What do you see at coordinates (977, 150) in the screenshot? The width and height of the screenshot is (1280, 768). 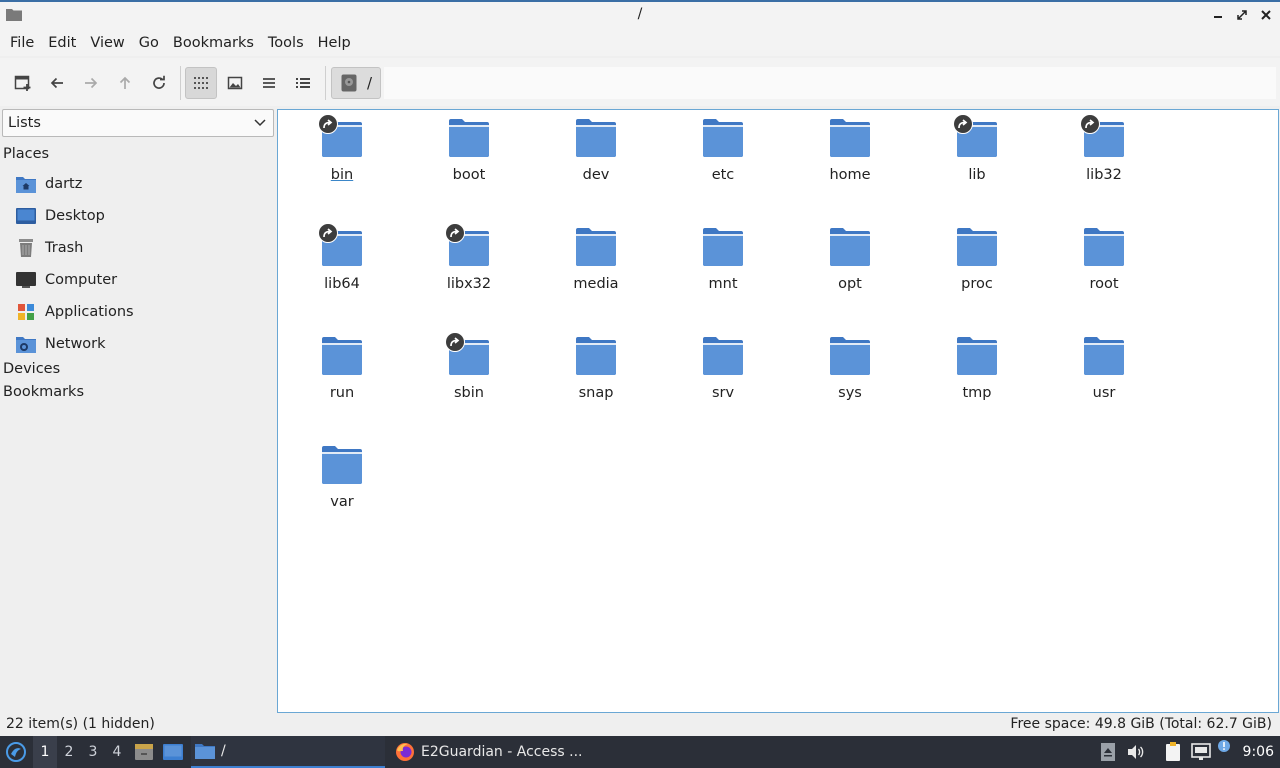 I see `file-item: lib` at bounding box center [977, 150].